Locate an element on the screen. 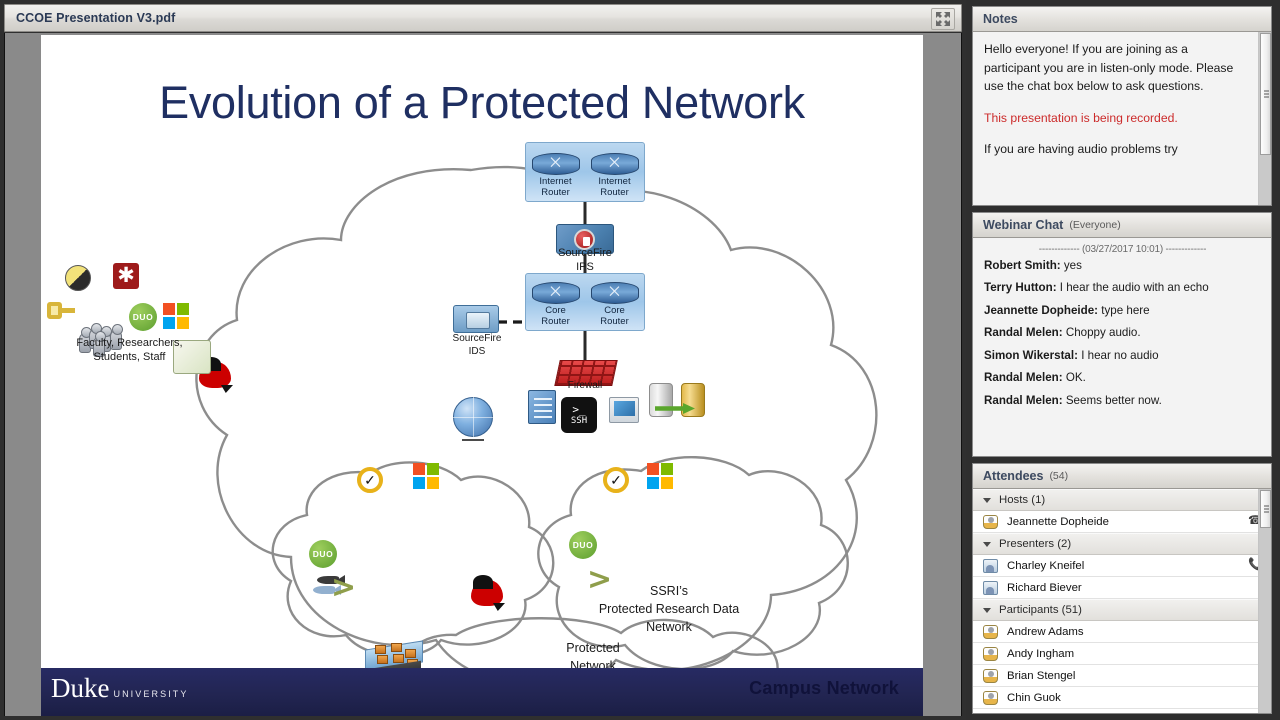 The height and width of the screenshot is (720, 1280). attendee-row: Brian Stengel is located at coordinates (1122, 676).